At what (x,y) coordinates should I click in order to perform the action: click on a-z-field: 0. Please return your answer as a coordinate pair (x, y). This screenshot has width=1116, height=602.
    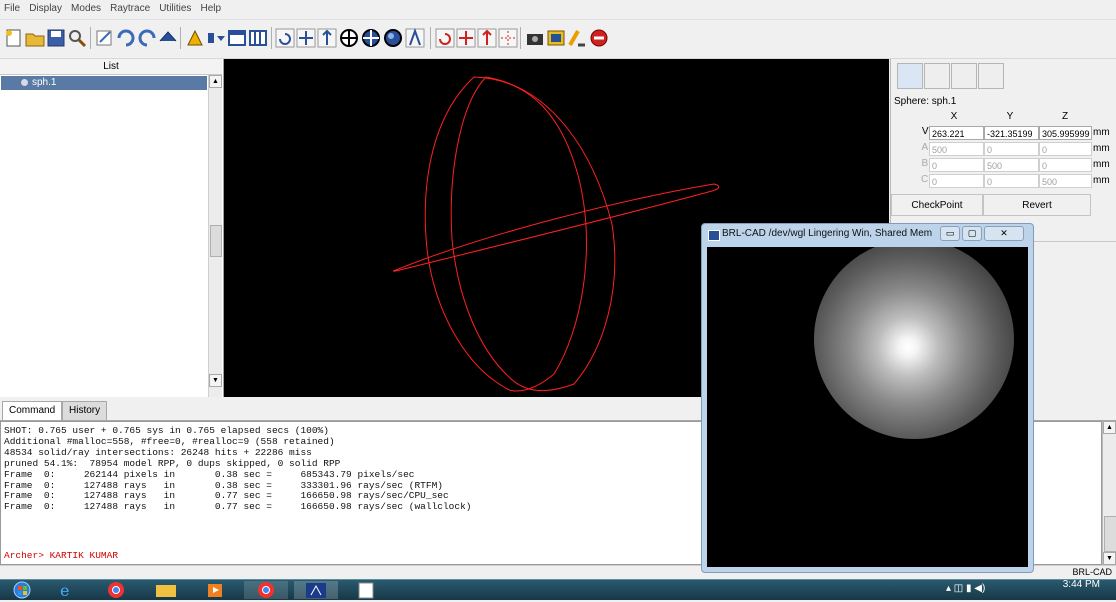
    Looking at the image, I should click on (1065, 149).